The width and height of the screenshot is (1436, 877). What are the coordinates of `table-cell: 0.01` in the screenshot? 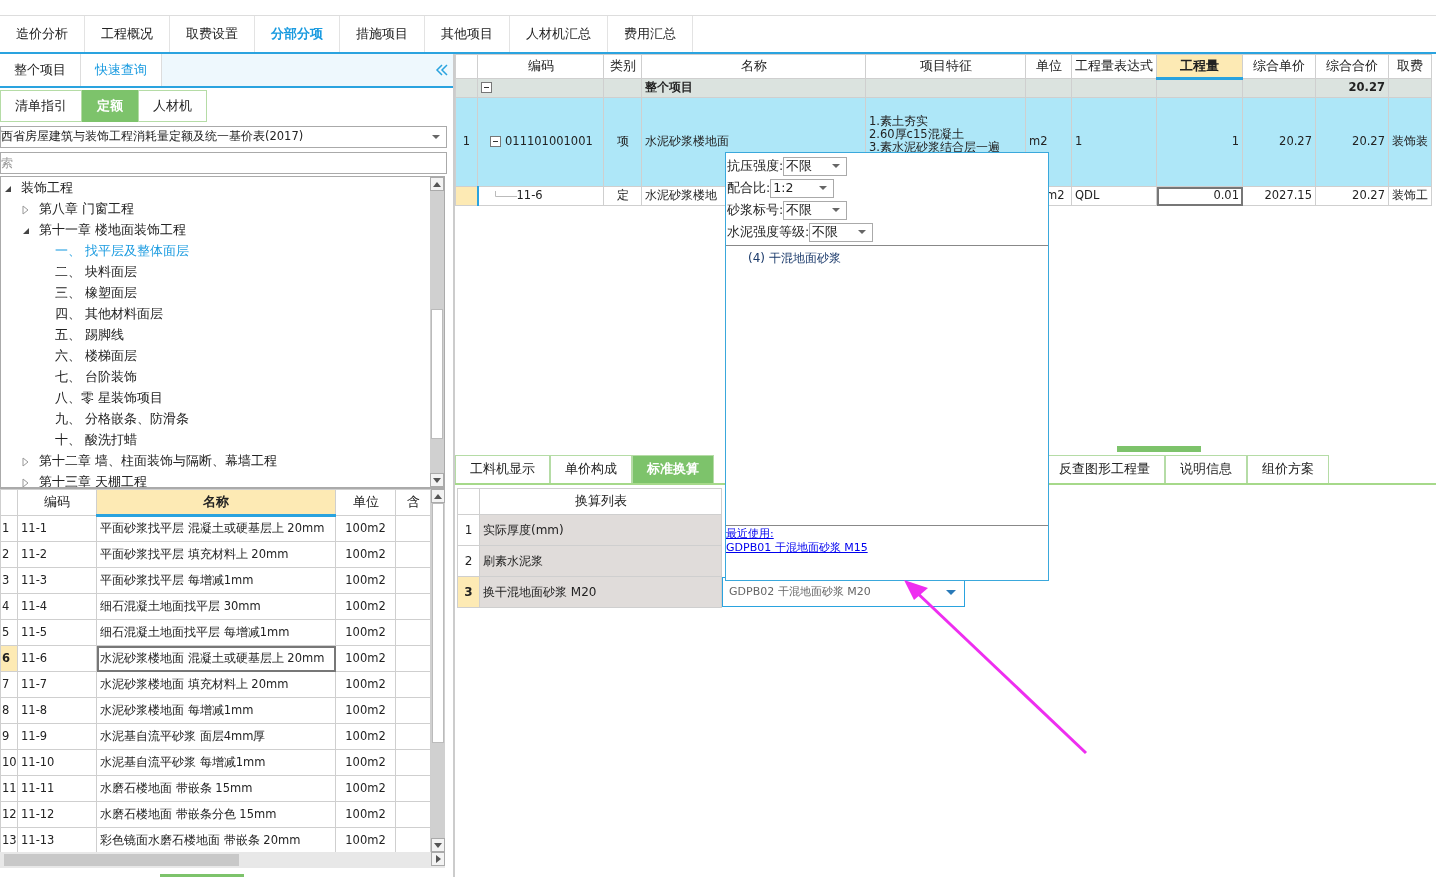 It's located at (1199, 196).